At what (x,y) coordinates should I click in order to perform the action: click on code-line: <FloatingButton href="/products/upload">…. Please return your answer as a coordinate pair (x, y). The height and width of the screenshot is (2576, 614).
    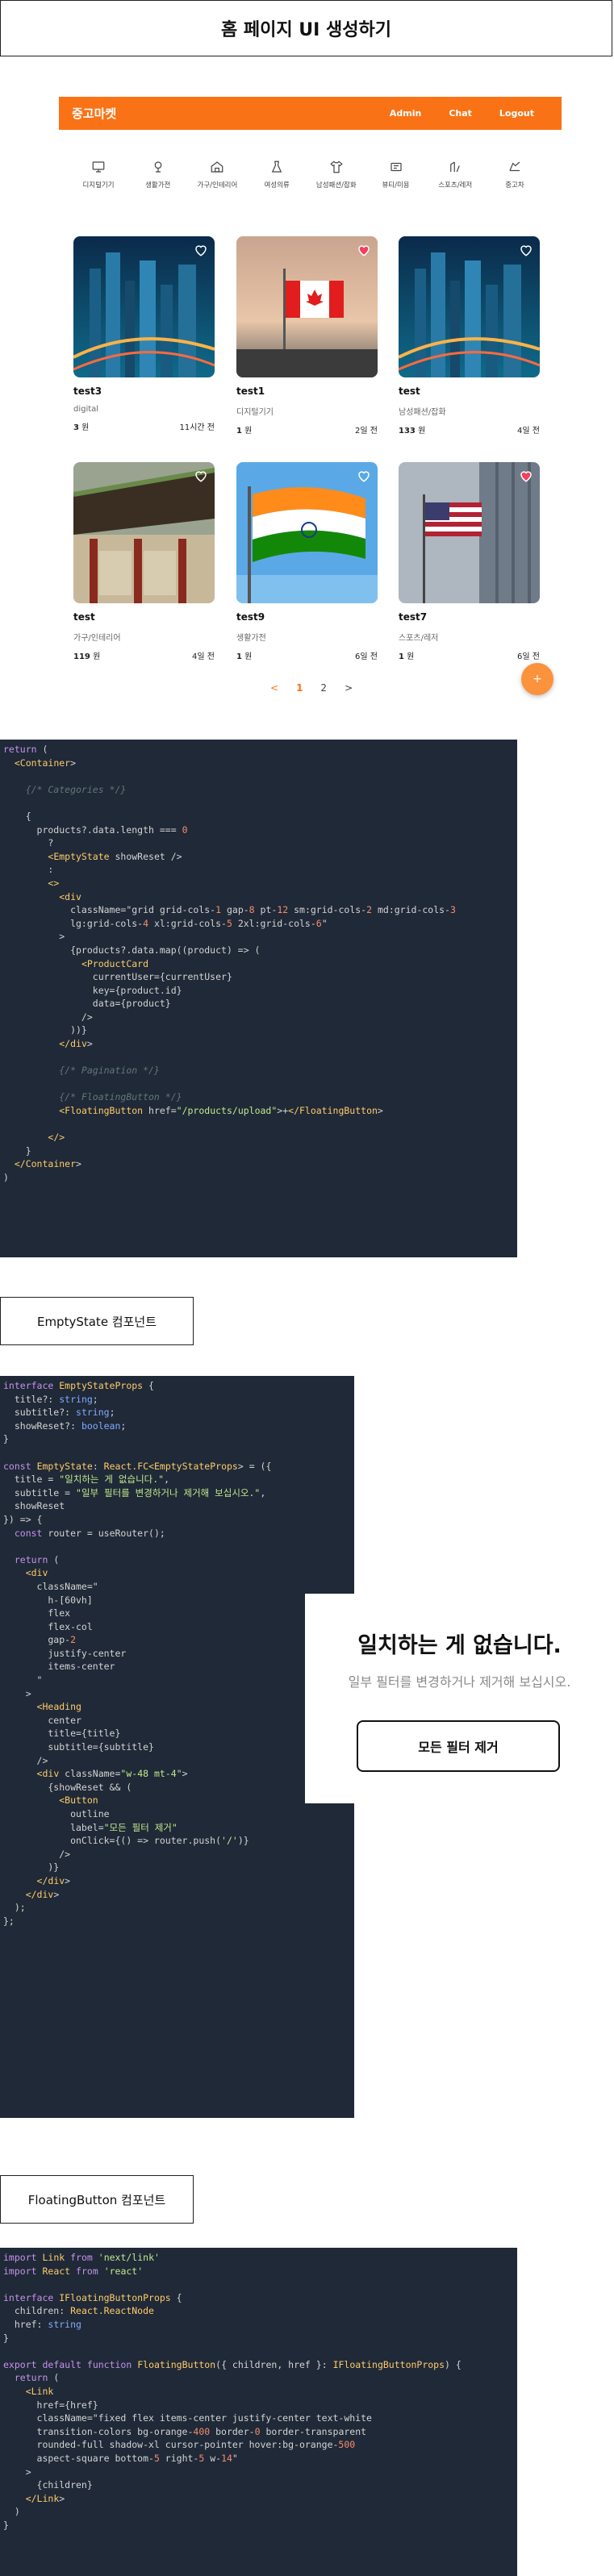
    Looking at the image, I should click on (221, 1111).